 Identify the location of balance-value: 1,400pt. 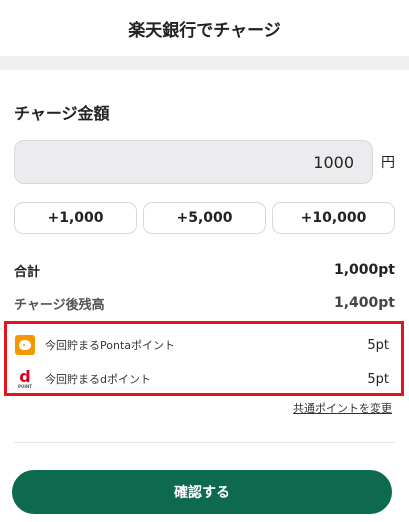
(364, 303).